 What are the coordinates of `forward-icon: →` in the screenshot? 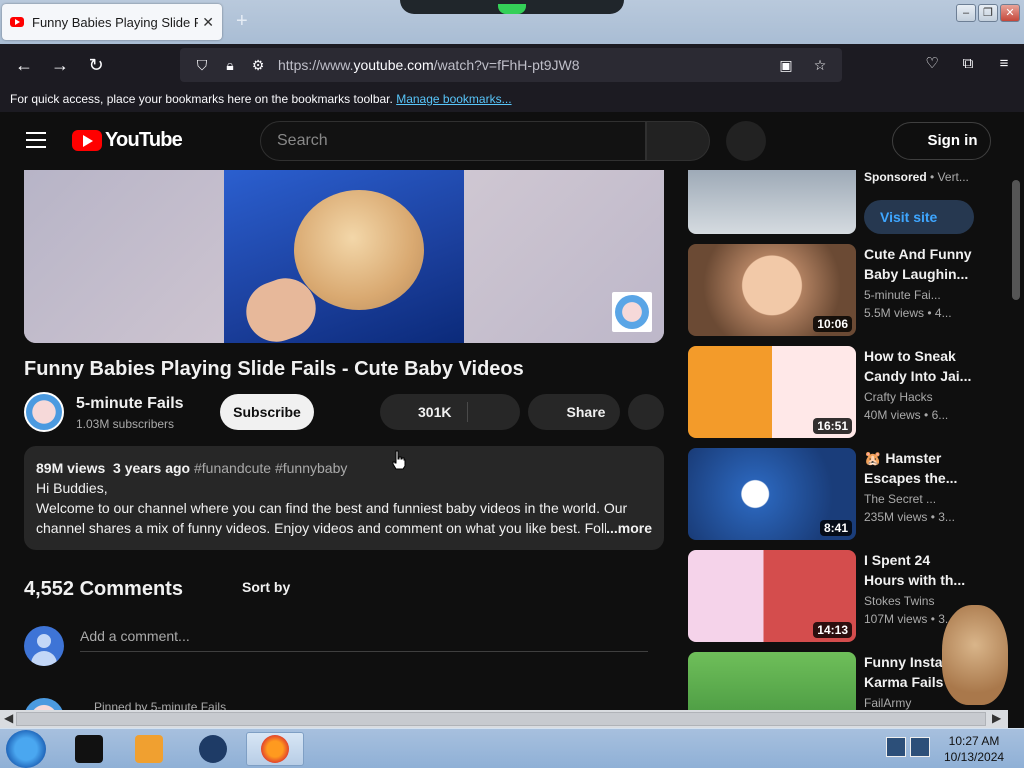 It's located at (60, 65).